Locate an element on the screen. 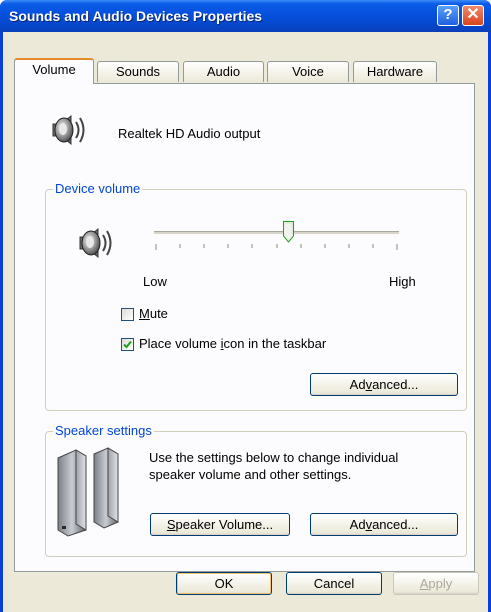 This screenshot has width=491, height=612. tab-sounds: Sounds is located at coordinates (138, 71).